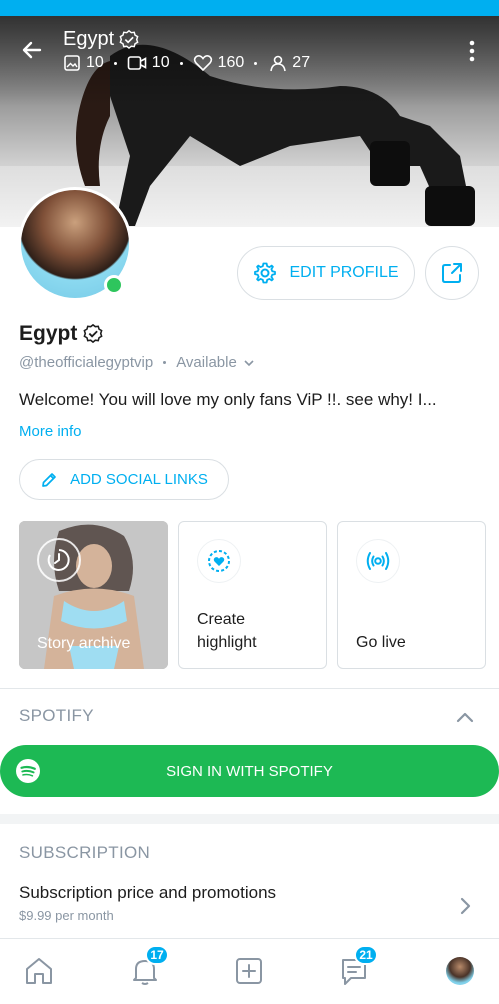 The height and width of the screenshot is (1004, 499). Describe the element at coordinates (249, 8) in the screenshot. I see `status-strip` at that location.